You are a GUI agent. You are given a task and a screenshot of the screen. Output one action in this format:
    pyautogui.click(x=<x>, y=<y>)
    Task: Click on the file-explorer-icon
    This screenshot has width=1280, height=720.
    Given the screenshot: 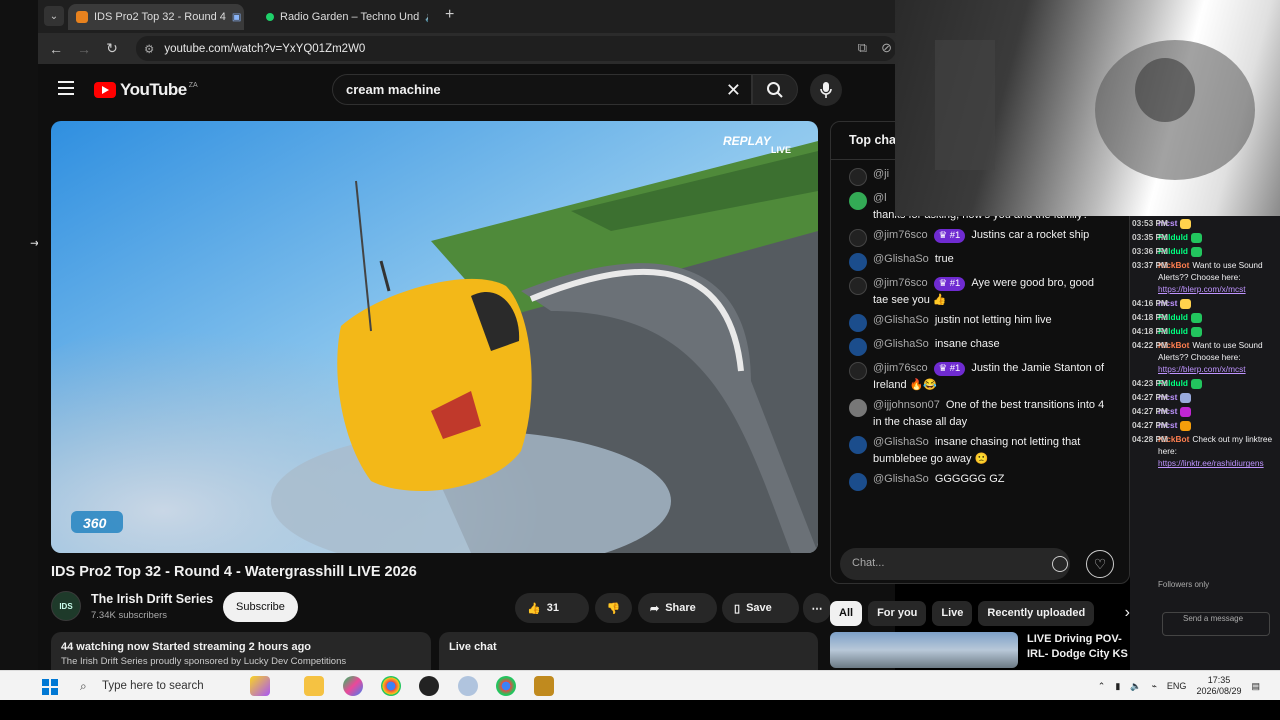 What is the action you would take?
    pyautogui.click(x=314, y=686)
    